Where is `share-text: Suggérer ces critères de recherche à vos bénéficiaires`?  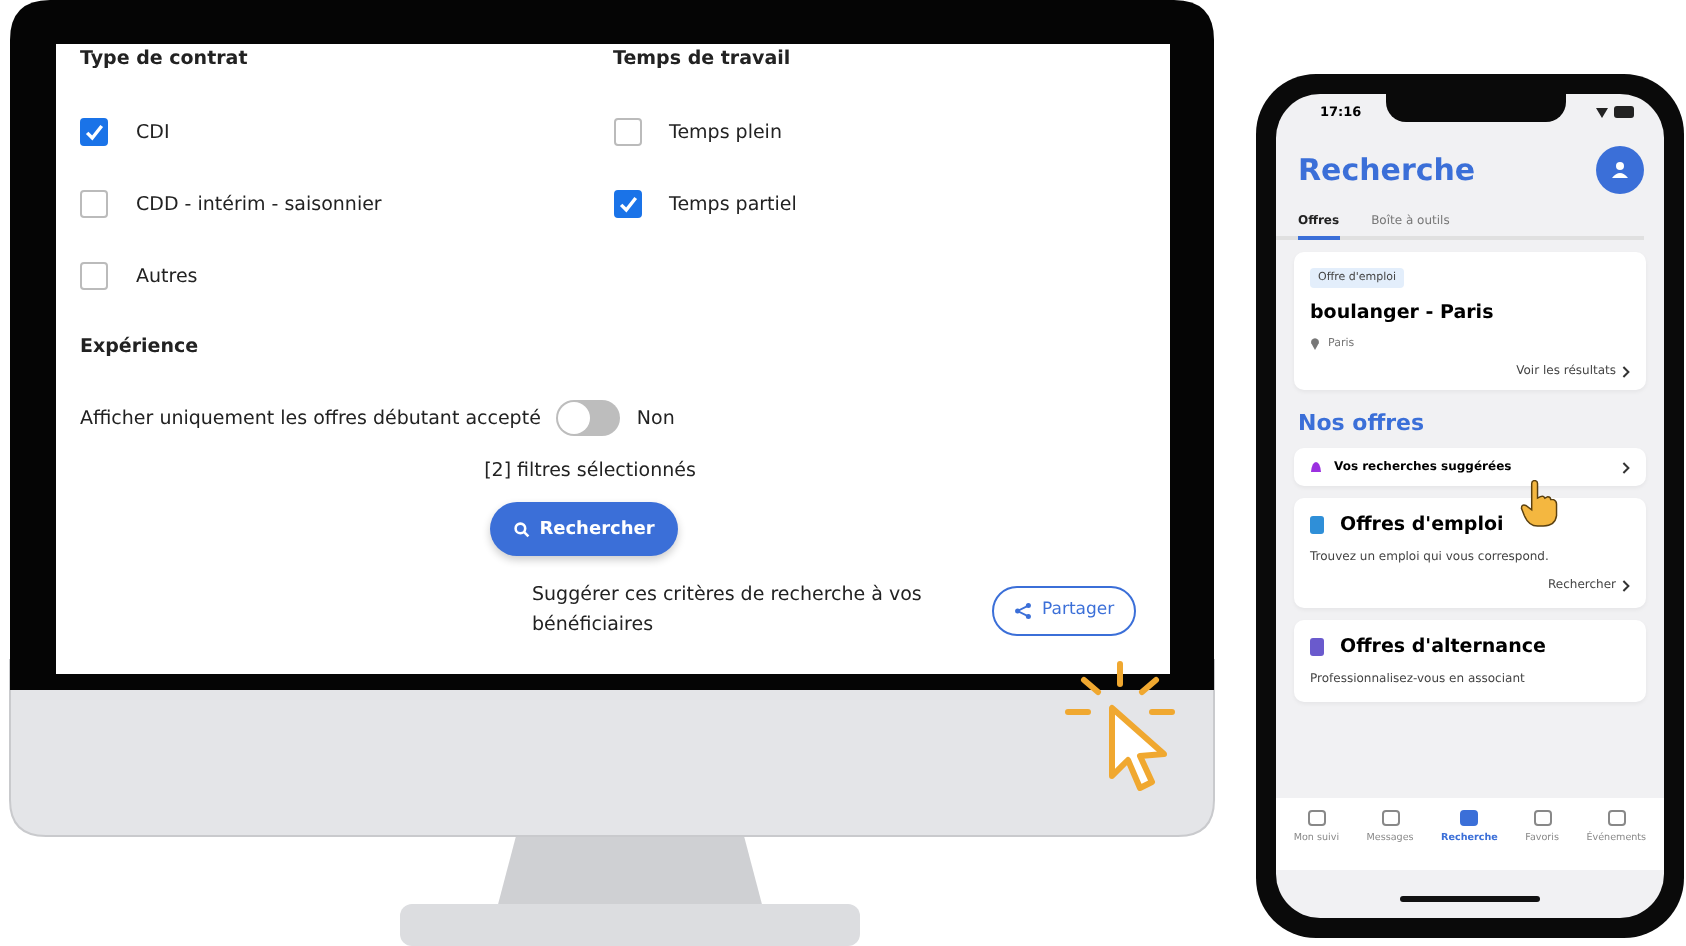
share-text: Suggérer ces critères de recherche à vos bénéficiaires is located at coordinates (728, 611).